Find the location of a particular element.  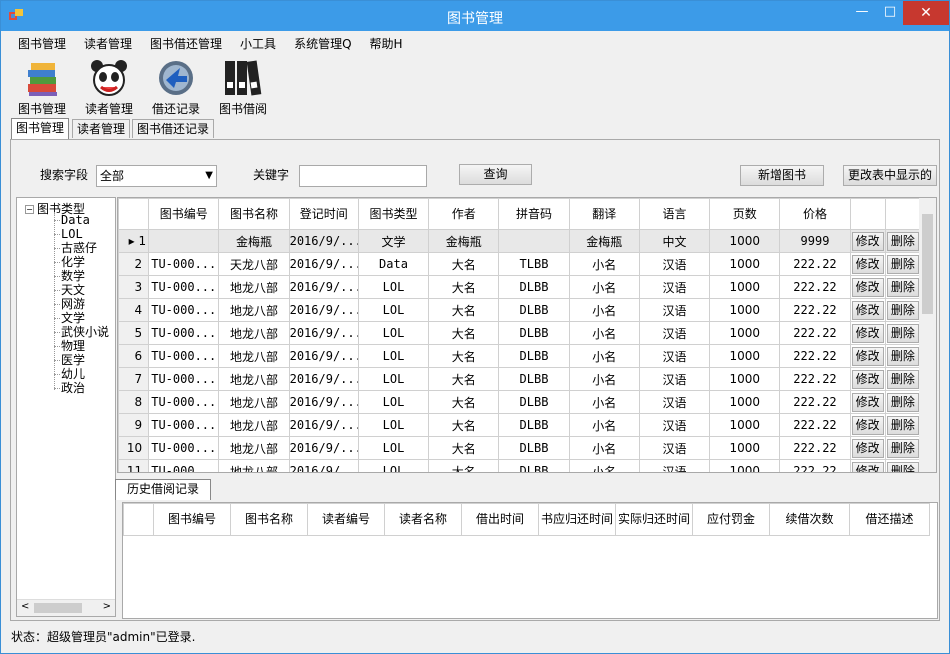

cell-type: 文学 is located at coordinates (393, 241).